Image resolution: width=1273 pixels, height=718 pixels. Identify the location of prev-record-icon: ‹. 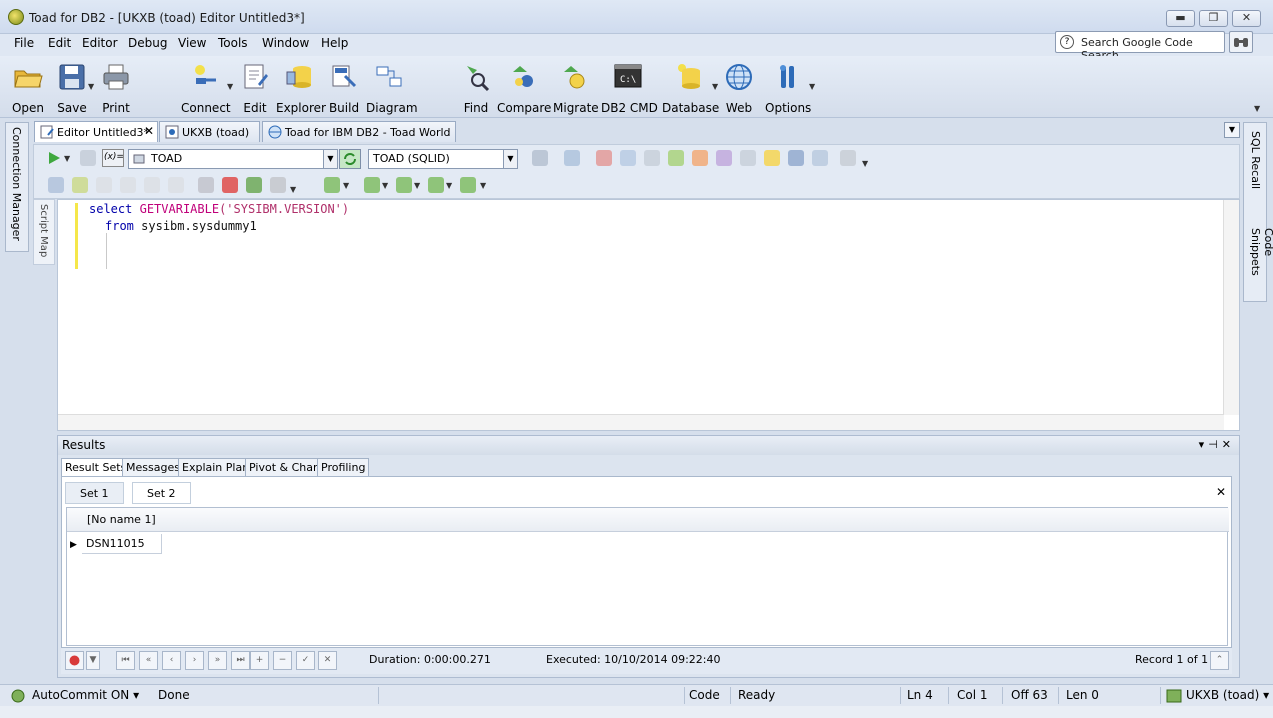
(171, 660).